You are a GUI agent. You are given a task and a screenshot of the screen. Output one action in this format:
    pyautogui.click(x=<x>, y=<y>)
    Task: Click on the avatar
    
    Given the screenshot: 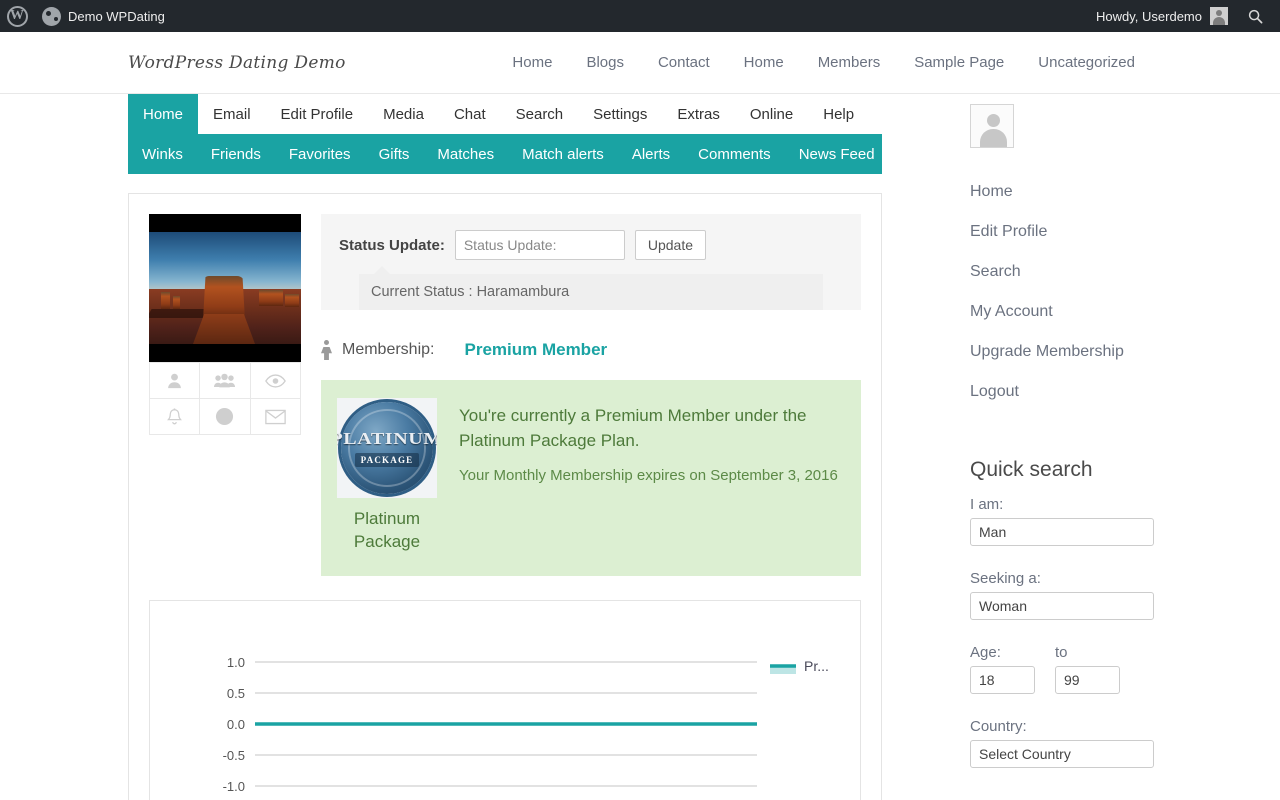 What is the action you would take?
    pyautogui.click(x=1219, y=16)
    